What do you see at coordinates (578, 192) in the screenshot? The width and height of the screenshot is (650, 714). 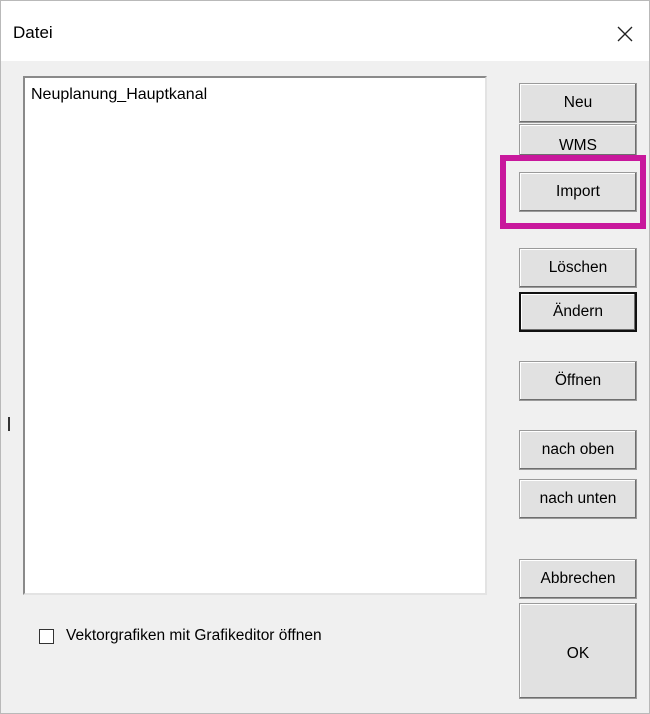 I see `import-button: Import` at bounding box center [578, 192].